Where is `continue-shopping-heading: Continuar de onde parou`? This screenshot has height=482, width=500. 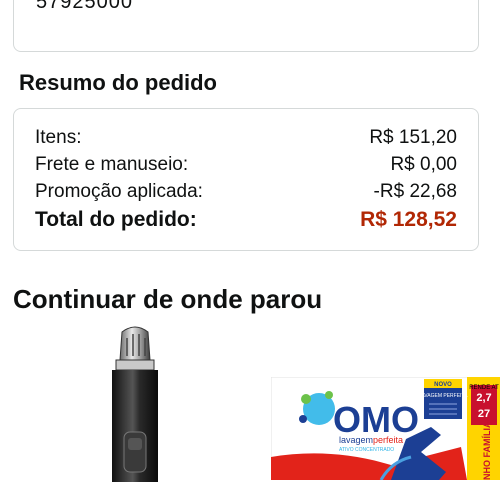 continue-shopping-heading: Continuar de onde parou is located at coordinates (168, 299).